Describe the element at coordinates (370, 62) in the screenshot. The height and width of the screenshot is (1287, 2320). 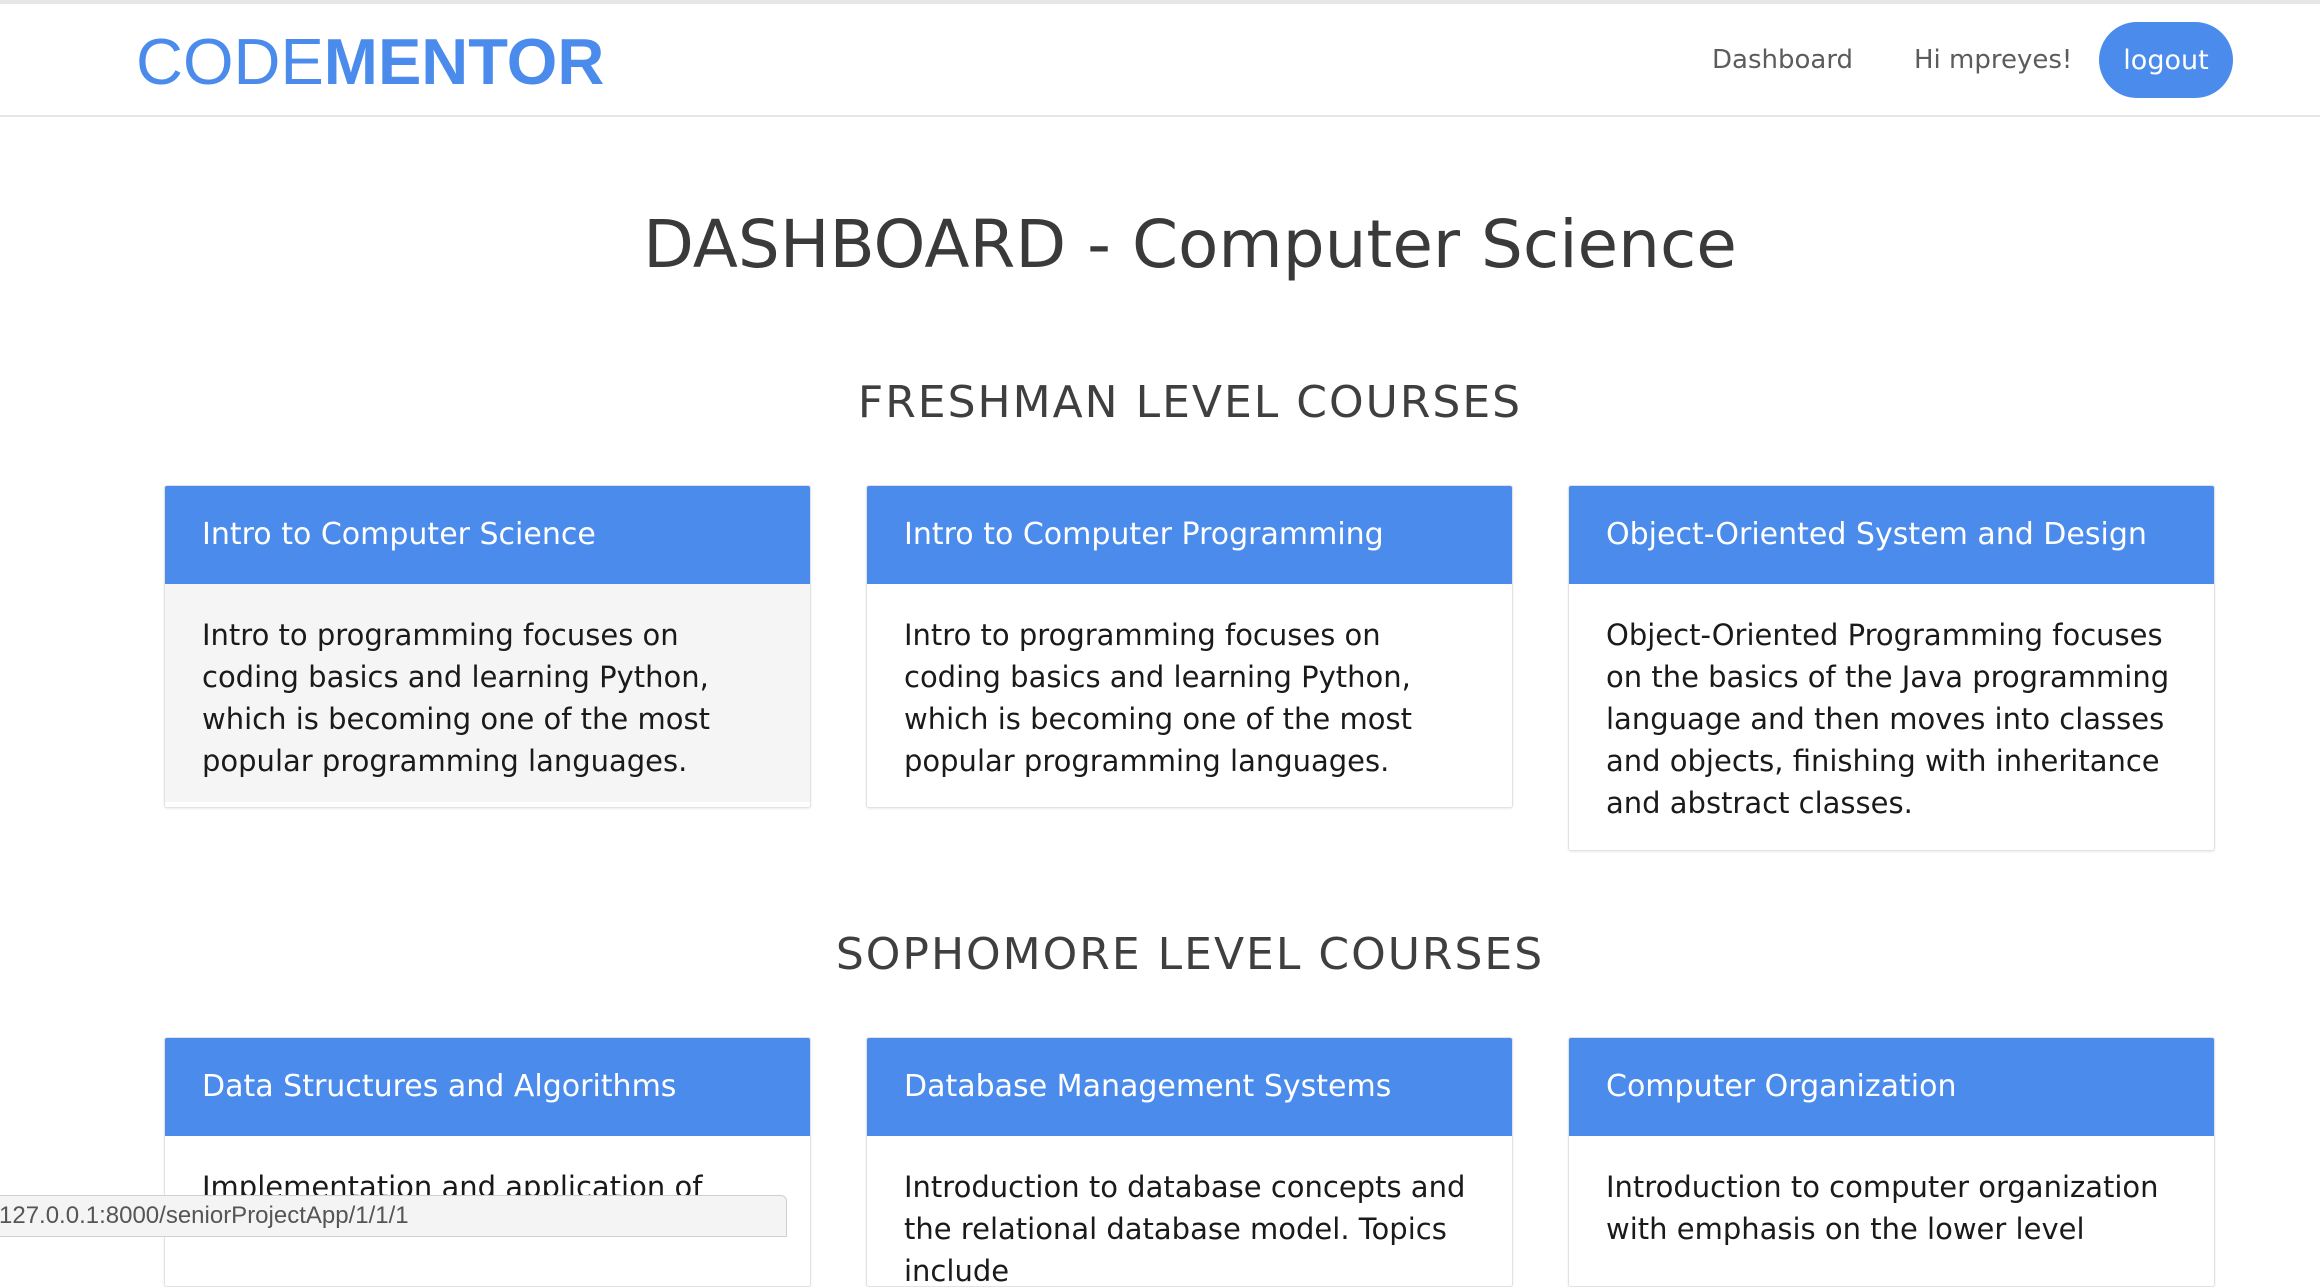
I see `brand-logo: CODEMENTOR` at that location.